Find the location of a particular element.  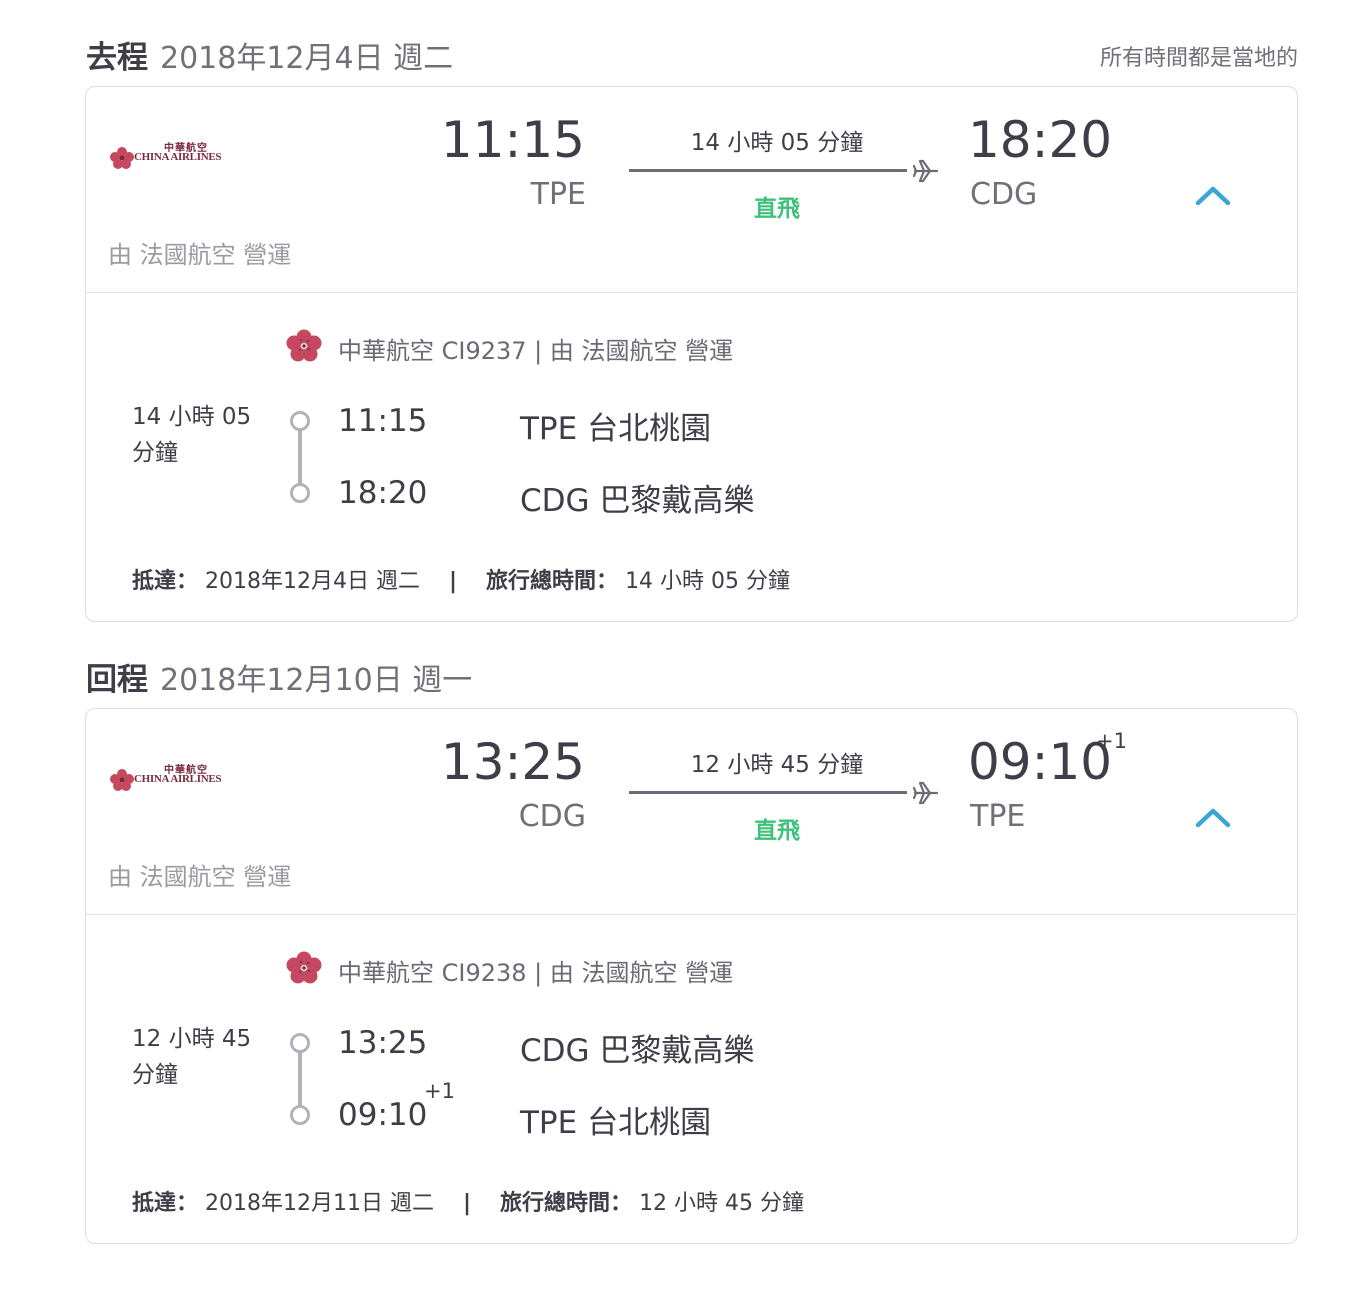

arrival-time: 09:10 is located at coordinates (1040, 762).